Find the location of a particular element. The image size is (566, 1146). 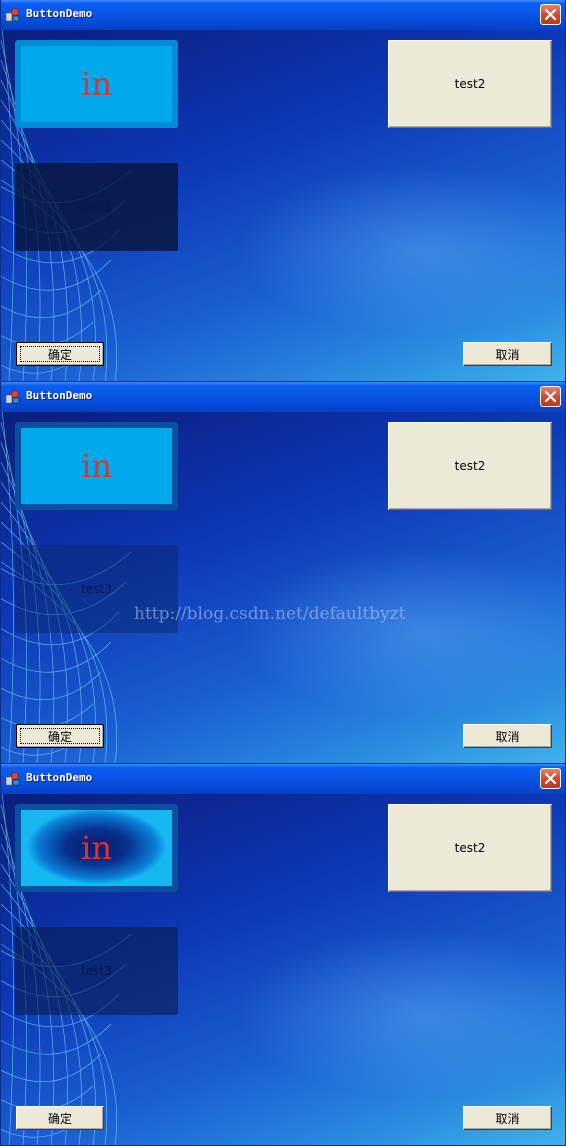

watermark-text: http://blog.csdn.net/defaultbyzt is located at coordinates (270, 614).